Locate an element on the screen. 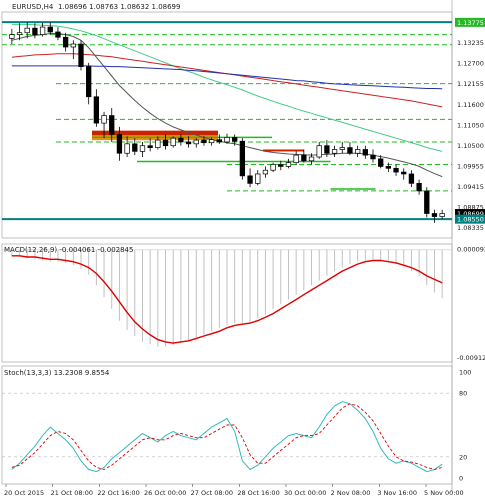 This screenshot has height=500, width=485. stoch-tick-label: 0 is located at coordinates (461, 479).